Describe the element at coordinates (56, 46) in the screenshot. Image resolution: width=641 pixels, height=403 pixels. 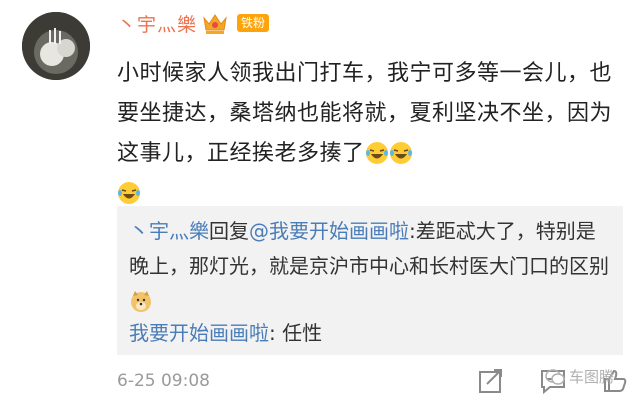
I see `avatar` at that location.